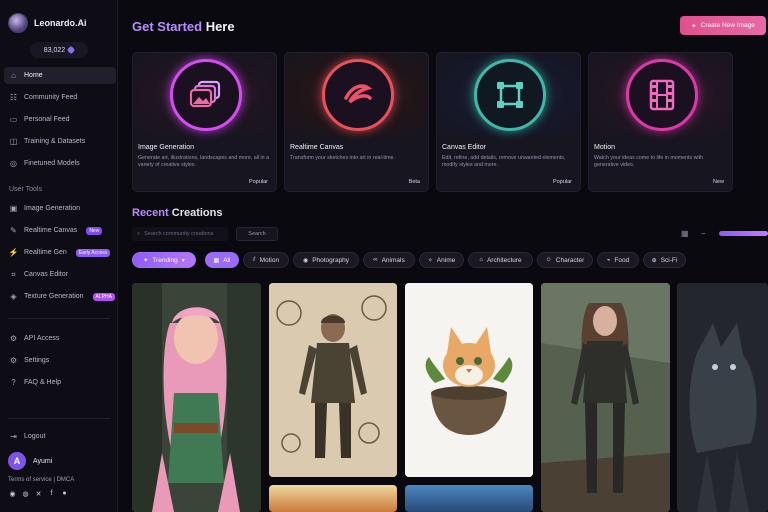 The image size is (768, 512). Describe the element at coordinates (618, 260) in the screenshot. I see `filter-food: ◒ Food` at that location.